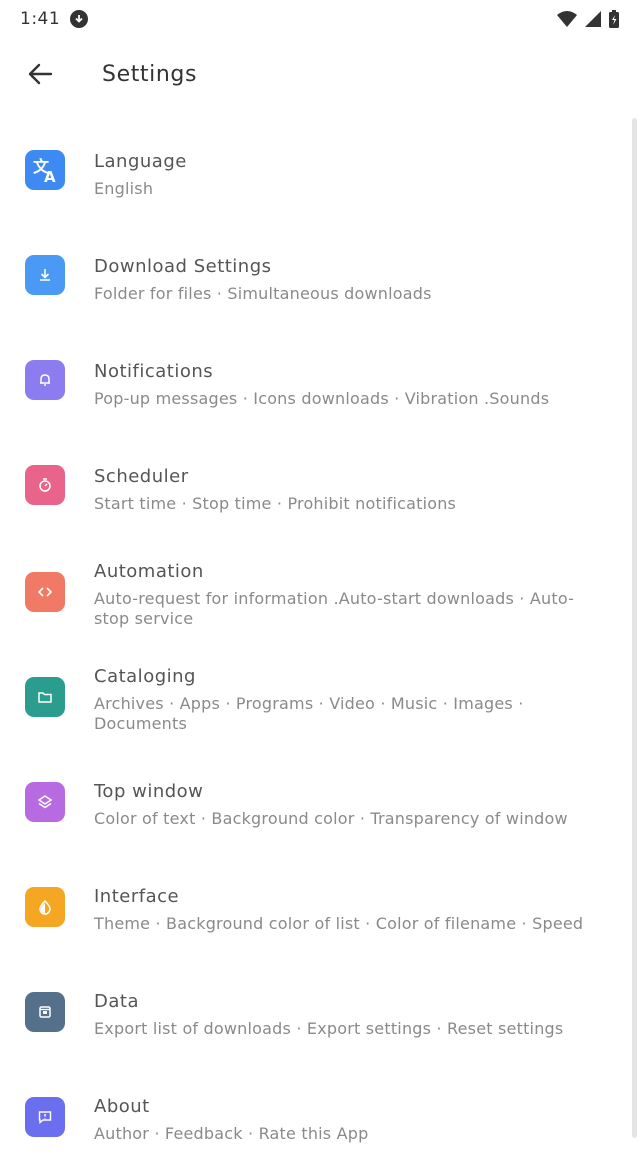  I want to click on status-icons, so click(588, 19).